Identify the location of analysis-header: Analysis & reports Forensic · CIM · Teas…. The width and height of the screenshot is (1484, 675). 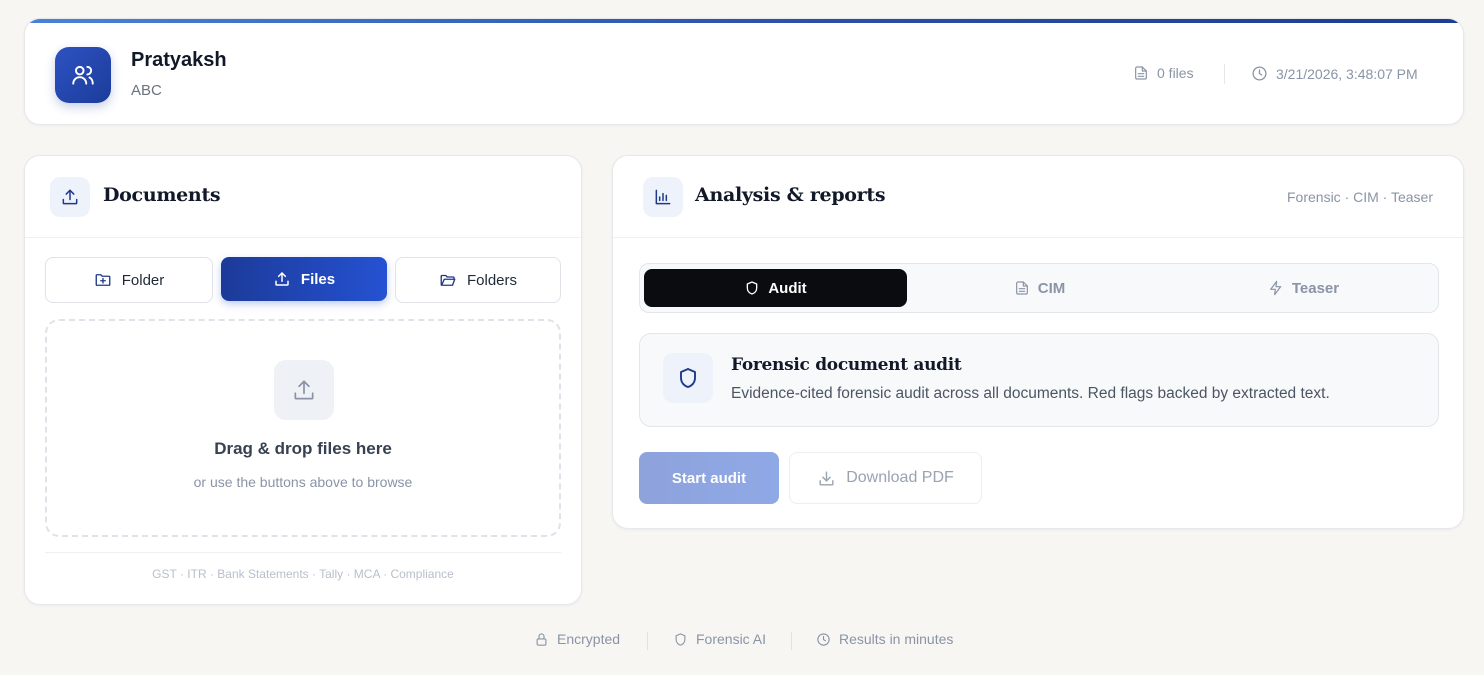
(1038, 197).